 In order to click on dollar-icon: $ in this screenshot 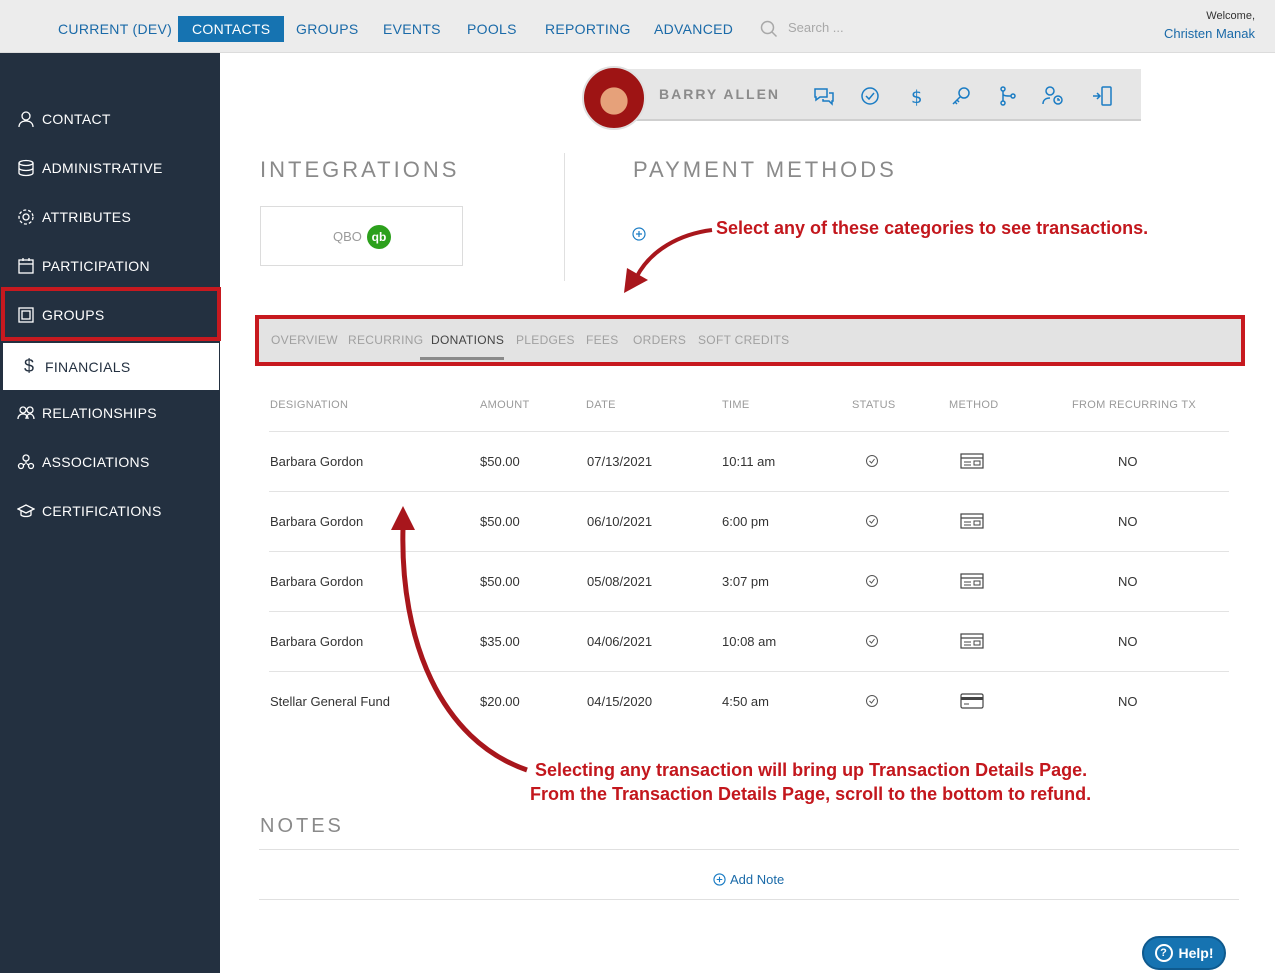, I will do `click(916, 96)`.